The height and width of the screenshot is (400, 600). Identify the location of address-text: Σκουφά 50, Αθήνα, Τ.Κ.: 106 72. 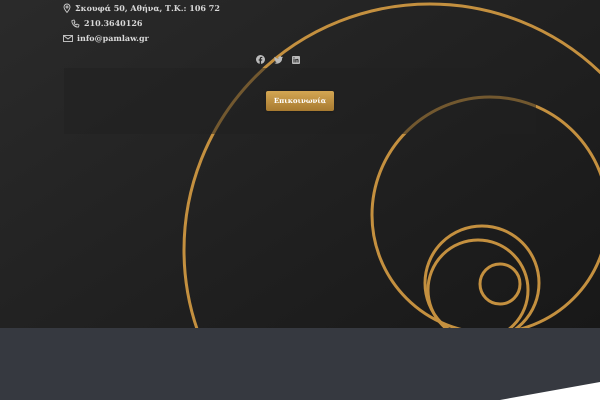
(147, 8).